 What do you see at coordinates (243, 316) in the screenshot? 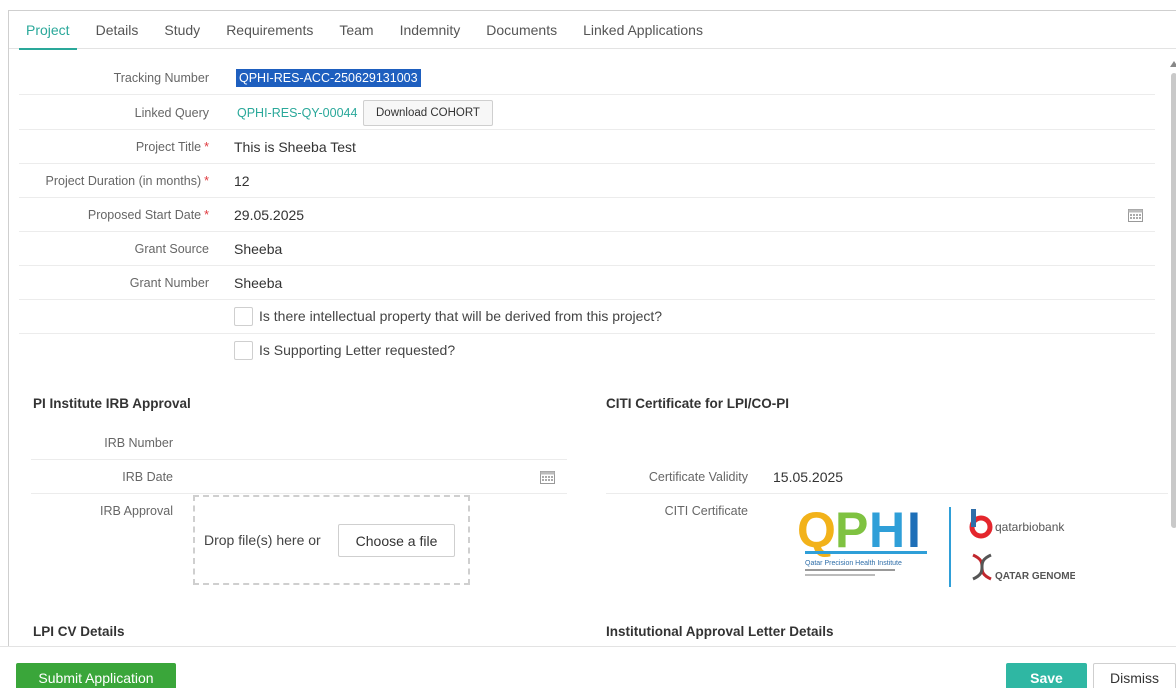
I see `ip-checkbox` at bounding box center [243, 316].